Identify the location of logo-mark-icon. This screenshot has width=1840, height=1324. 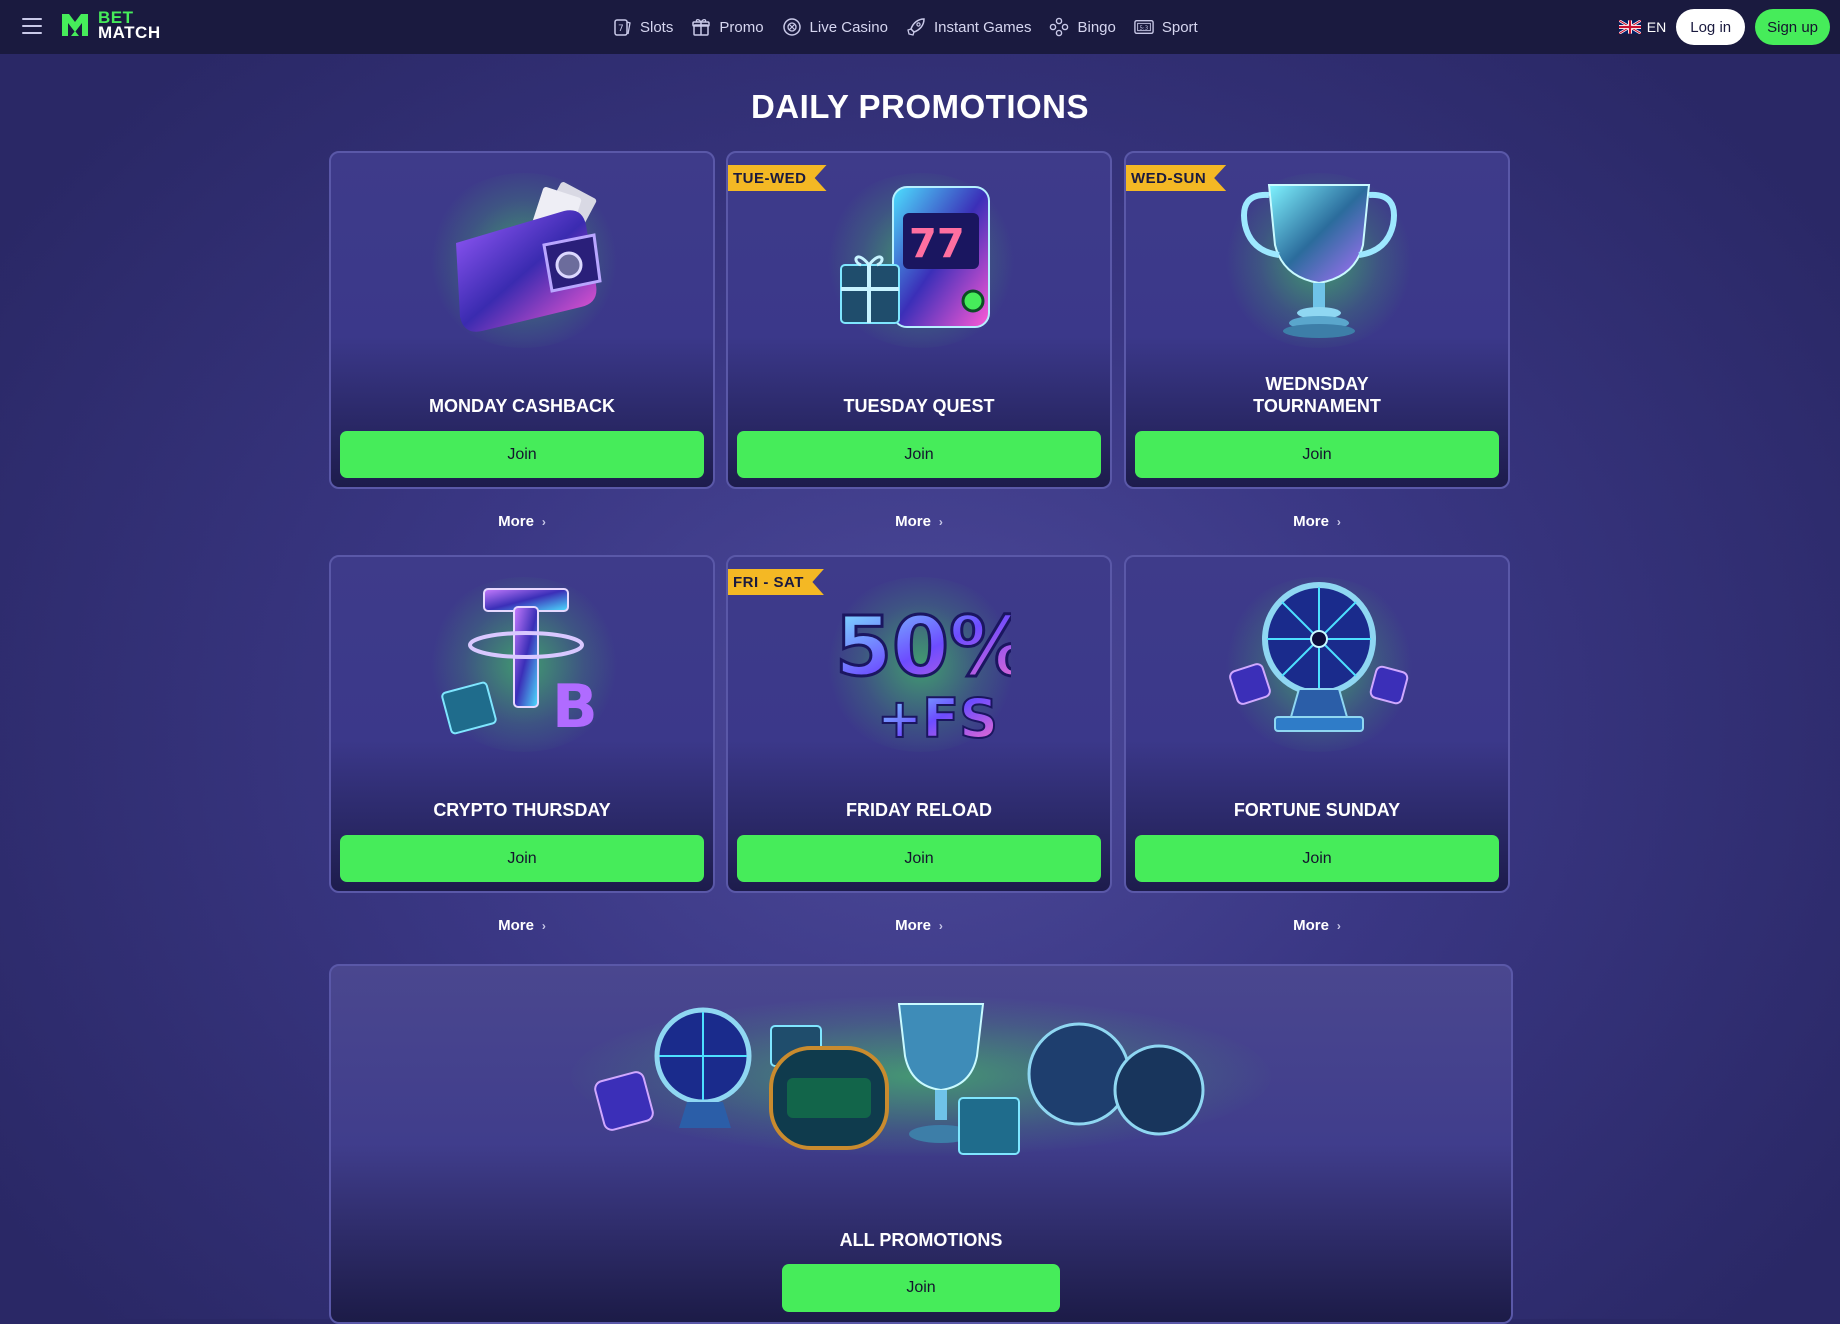
(75, 25).